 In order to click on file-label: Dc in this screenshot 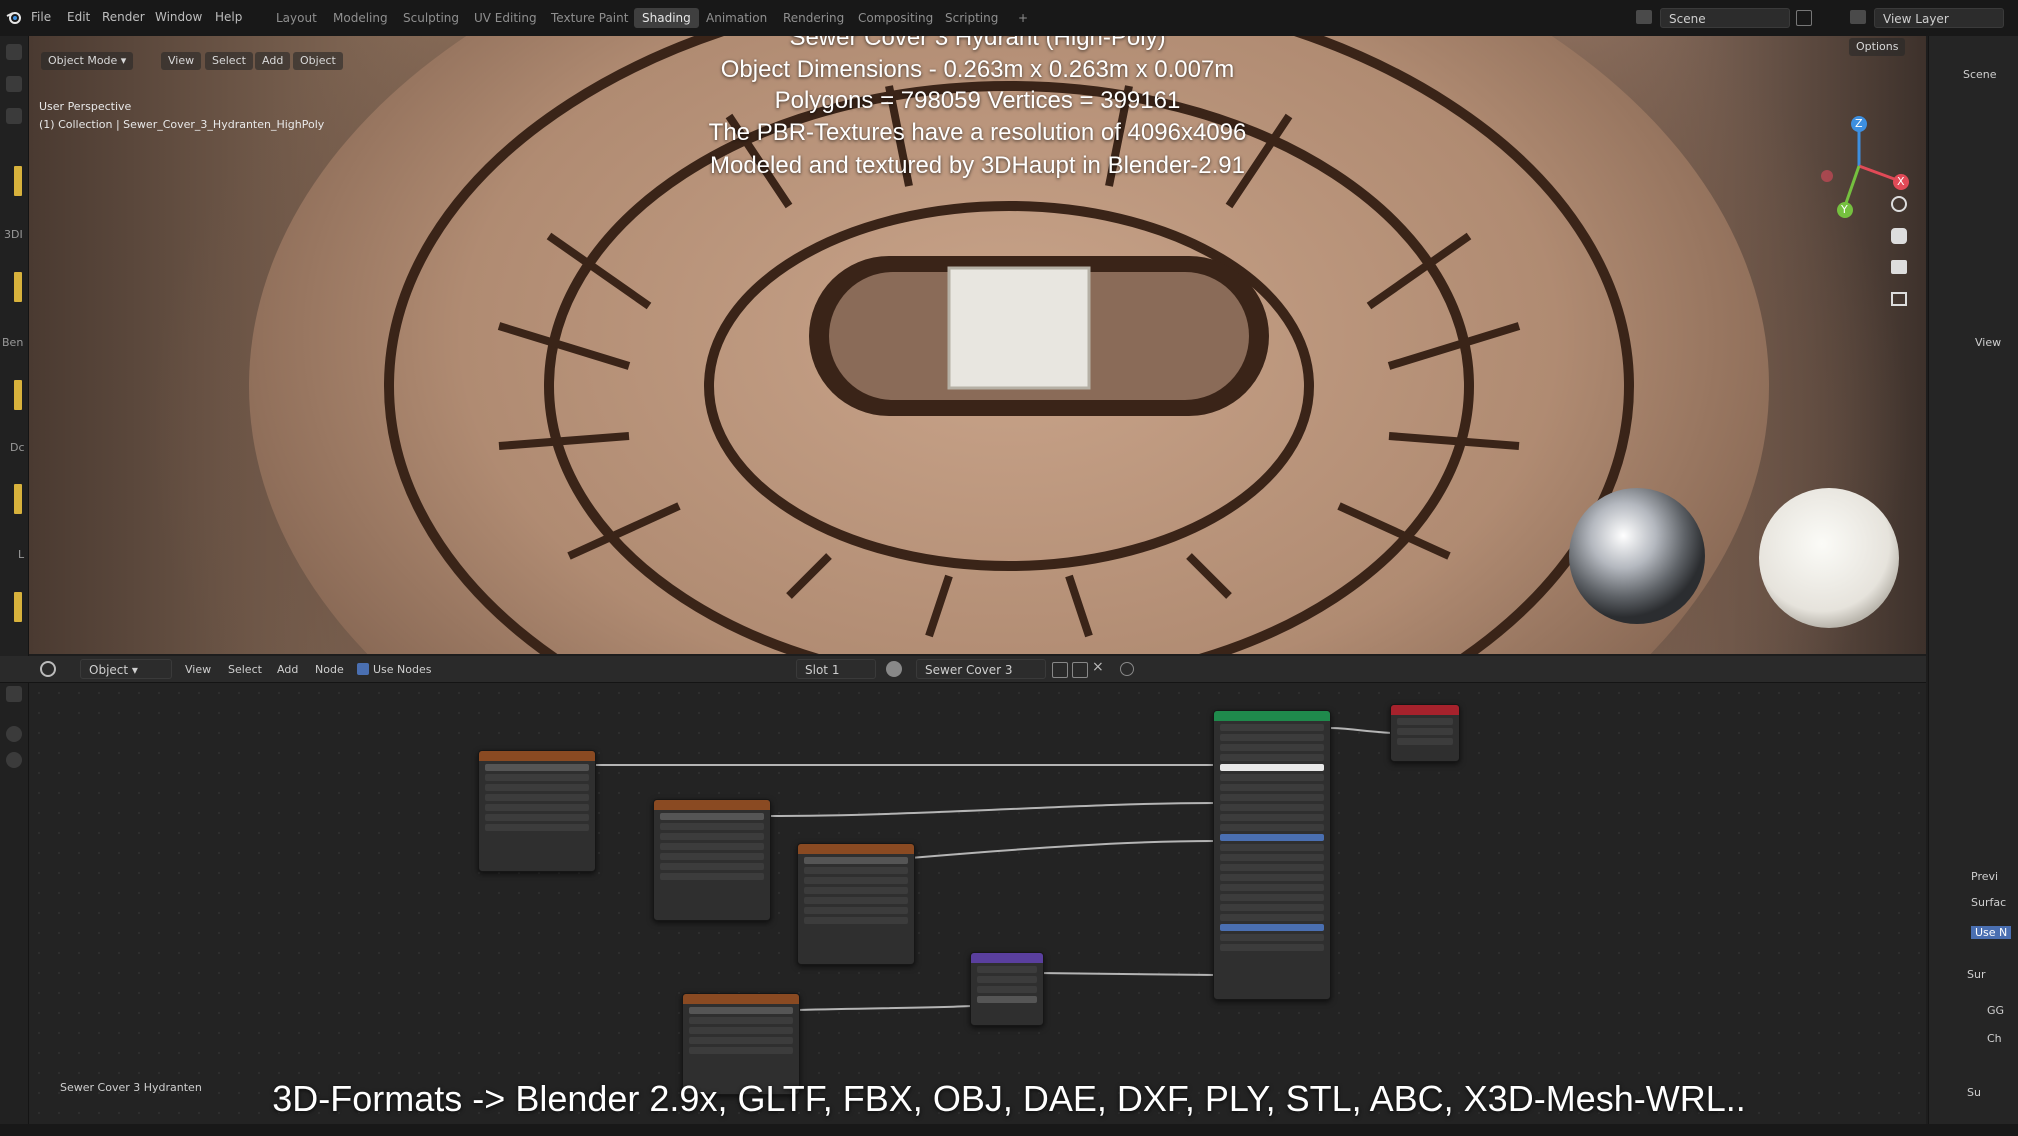, I will do `click(17, 447)`.